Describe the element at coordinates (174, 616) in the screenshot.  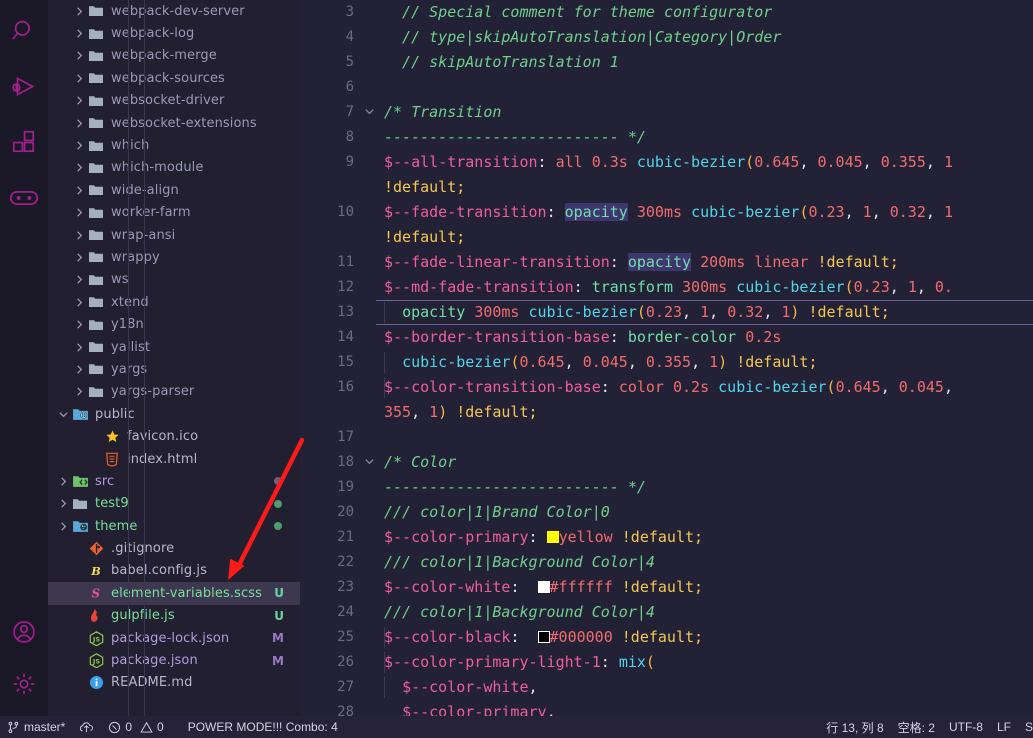
I see `tree-file-row: gulpfile.js U` at that location.